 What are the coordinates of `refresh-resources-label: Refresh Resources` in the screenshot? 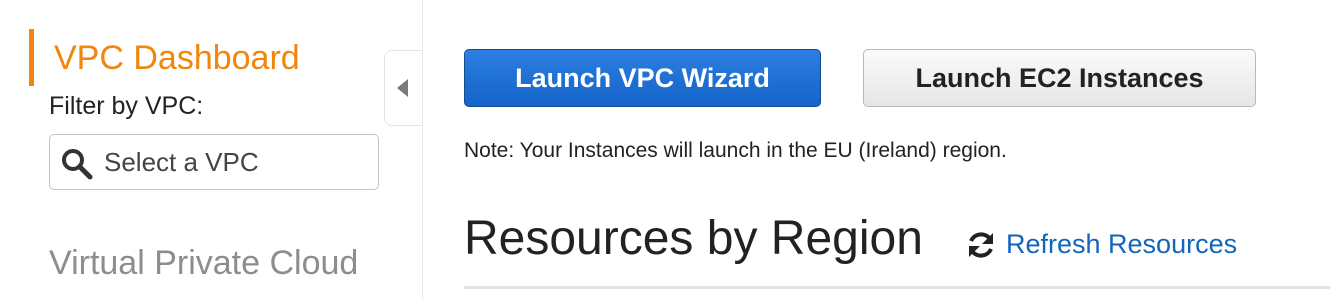 It's located at (1122, 244).